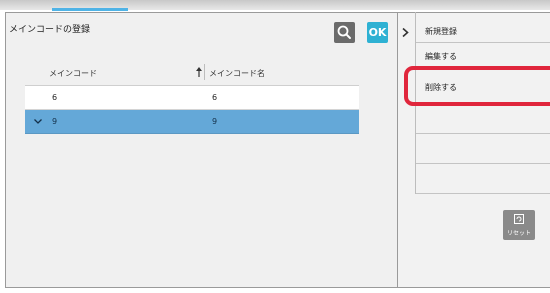 This screenshot has height=293, width=550. I want to click on column-divider, so click(204, 72).